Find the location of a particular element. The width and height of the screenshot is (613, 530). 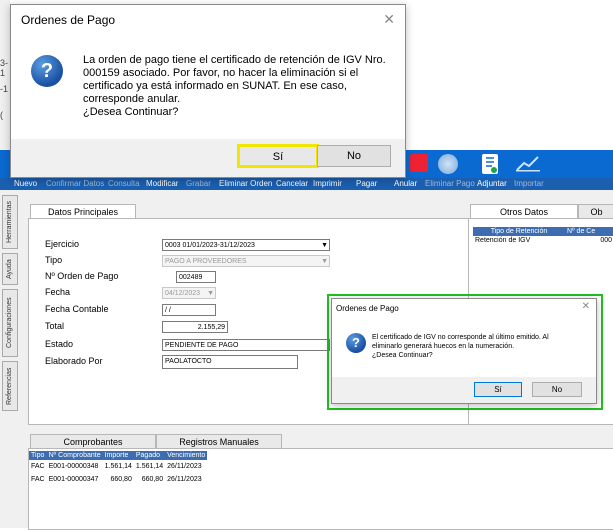

background-fragment: -1 is located at coordinates (4, 89).